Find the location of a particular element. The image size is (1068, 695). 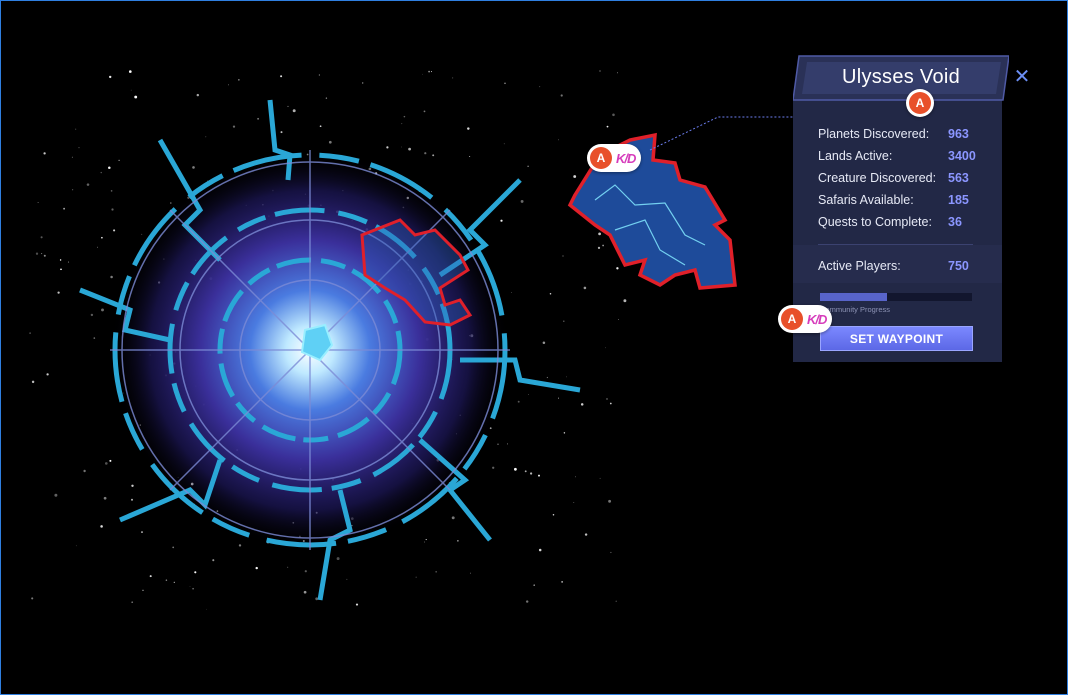

user-badge-sector: A K/D is located at coordinates (614, 158).